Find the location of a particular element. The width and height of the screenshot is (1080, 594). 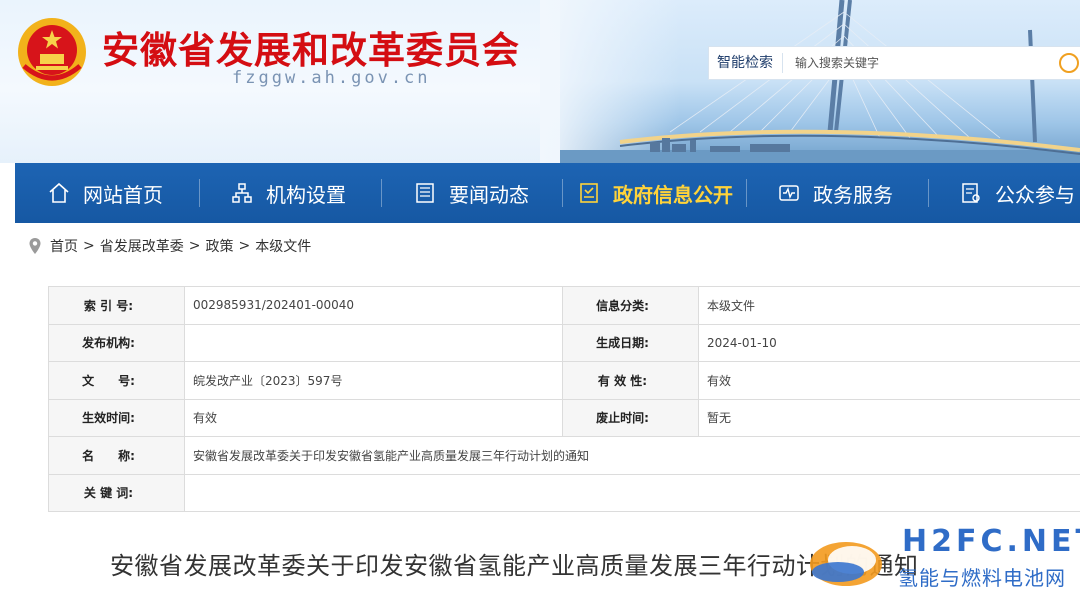

repeal-time-value: 暂无 is located at coordinates (889, 417).